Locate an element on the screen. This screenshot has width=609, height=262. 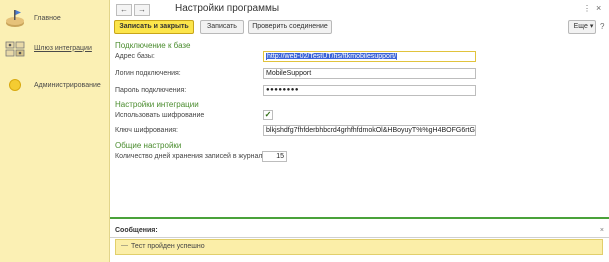
forward-button: → is located at coordinates (142, 10).